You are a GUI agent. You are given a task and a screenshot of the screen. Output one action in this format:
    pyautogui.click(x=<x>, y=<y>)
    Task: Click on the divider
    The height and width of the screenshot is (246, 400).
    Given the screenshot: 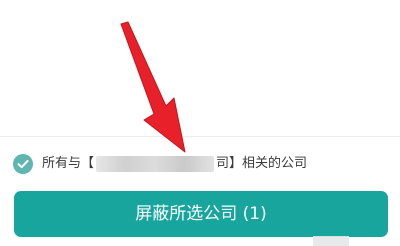 What is the action you would take?
    pyautogui.click(x=200, y=136)
    